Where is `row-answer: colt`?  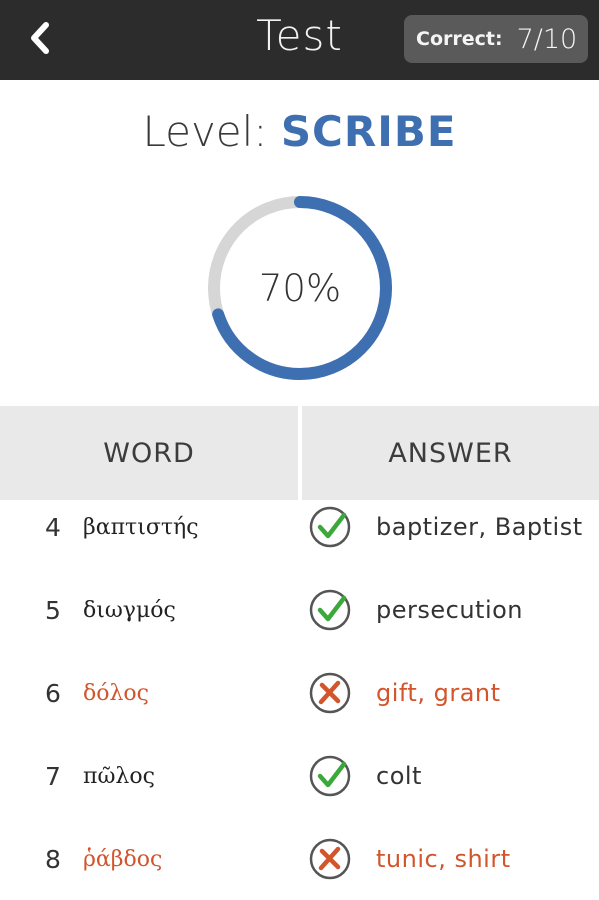 row-answer: colt is located at coordinates (399, 776).